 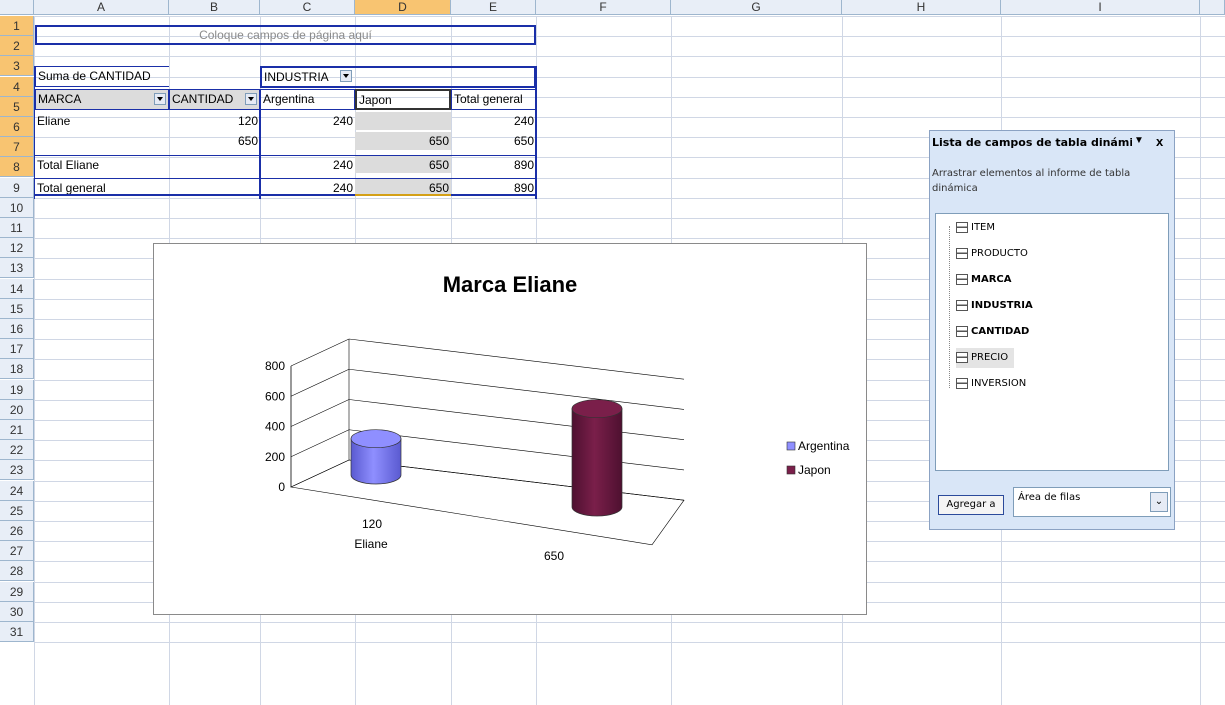 I want to click on cell-d7-japon: 650, so click(x=403, y=164).